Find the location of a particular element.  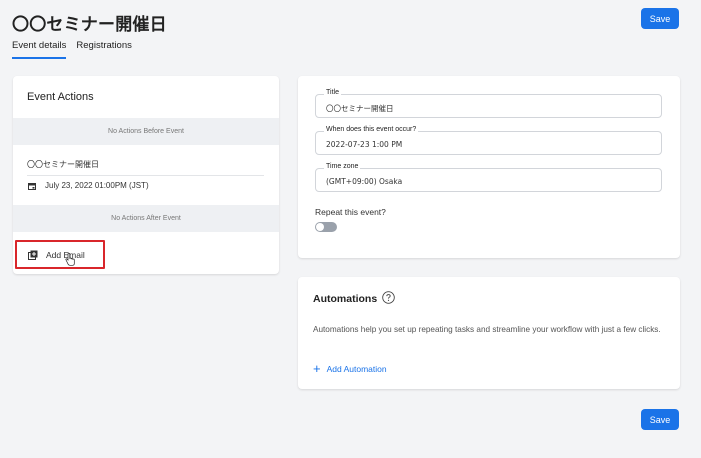

toggle-knob is located at coordinates (320, 227).